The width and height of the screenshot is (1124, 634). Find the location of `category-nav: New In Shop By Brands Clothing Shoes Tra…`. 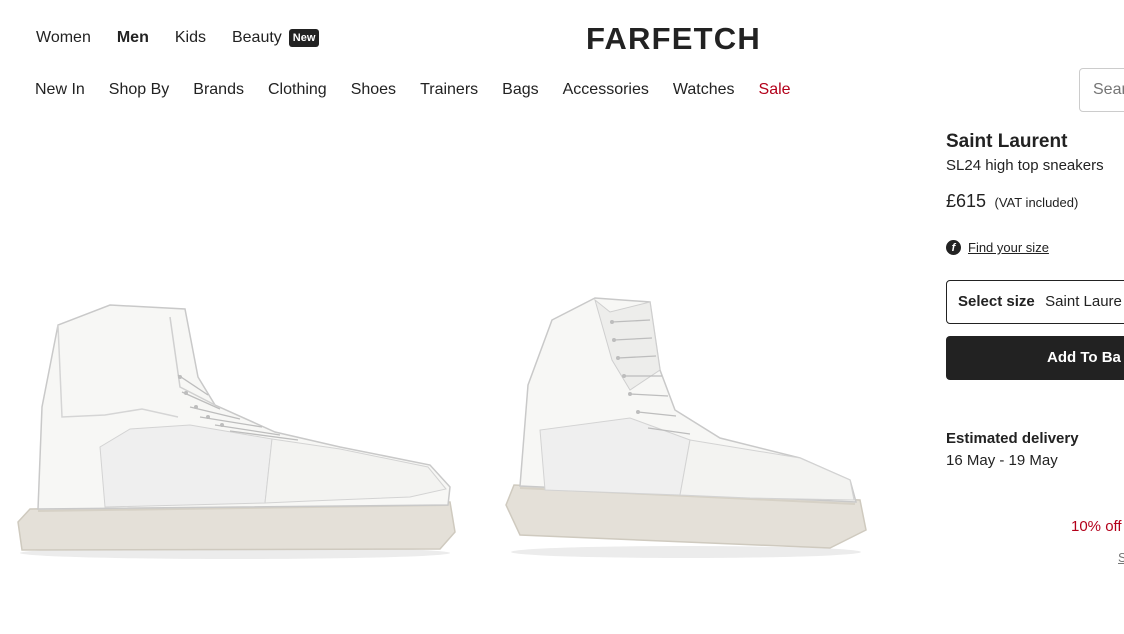

category-nav: New In Shop By Brands Clothing Shoes Tra… is located at coordinates (425, 90).